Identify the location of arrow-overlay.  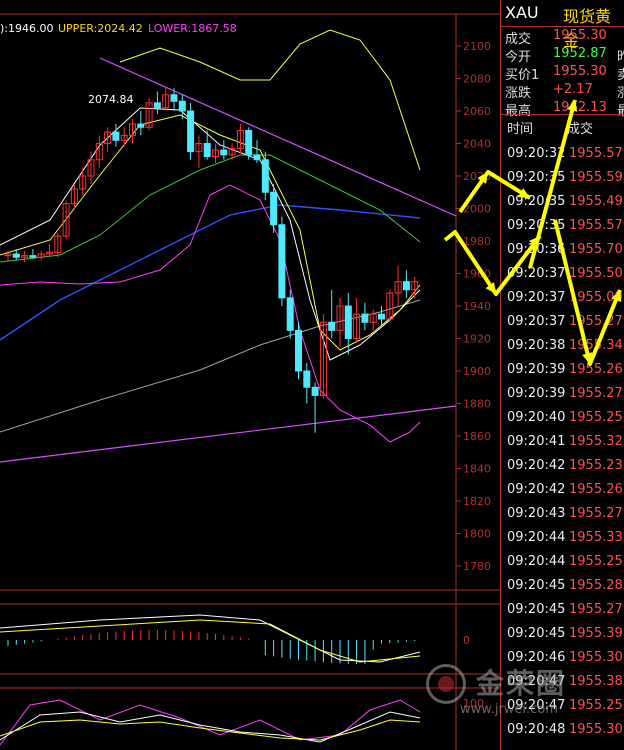
(532, 232).